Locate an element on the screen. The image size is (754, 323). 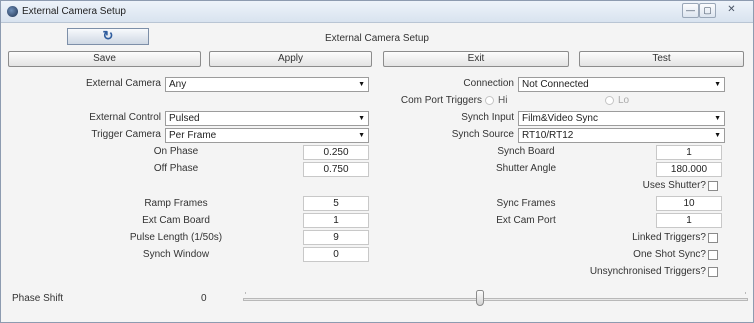
synch-window-input: 0 is located at coordinates (336, 254).